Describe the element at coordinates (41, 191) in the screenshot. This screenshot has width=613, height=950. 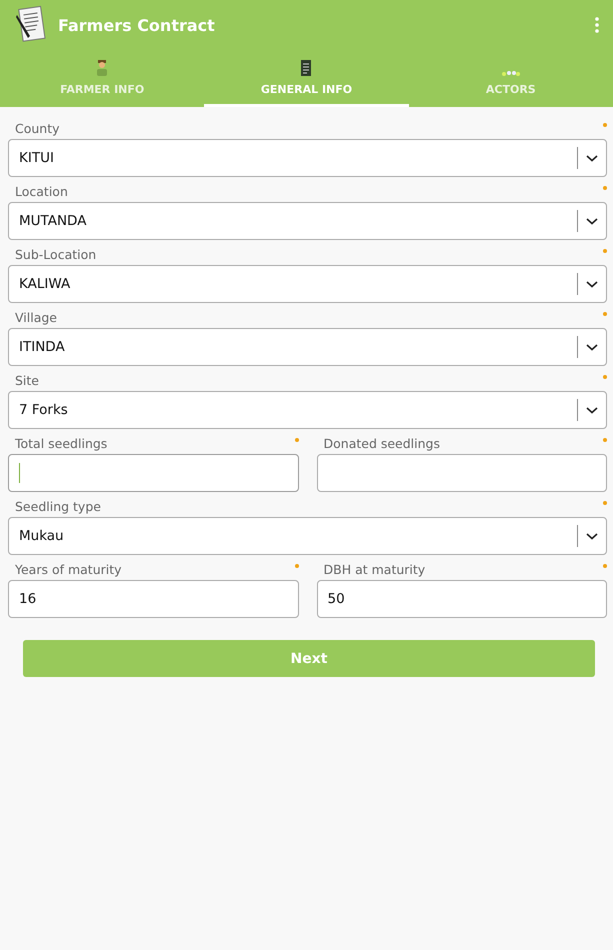
I see `field-label: Location` at that location.